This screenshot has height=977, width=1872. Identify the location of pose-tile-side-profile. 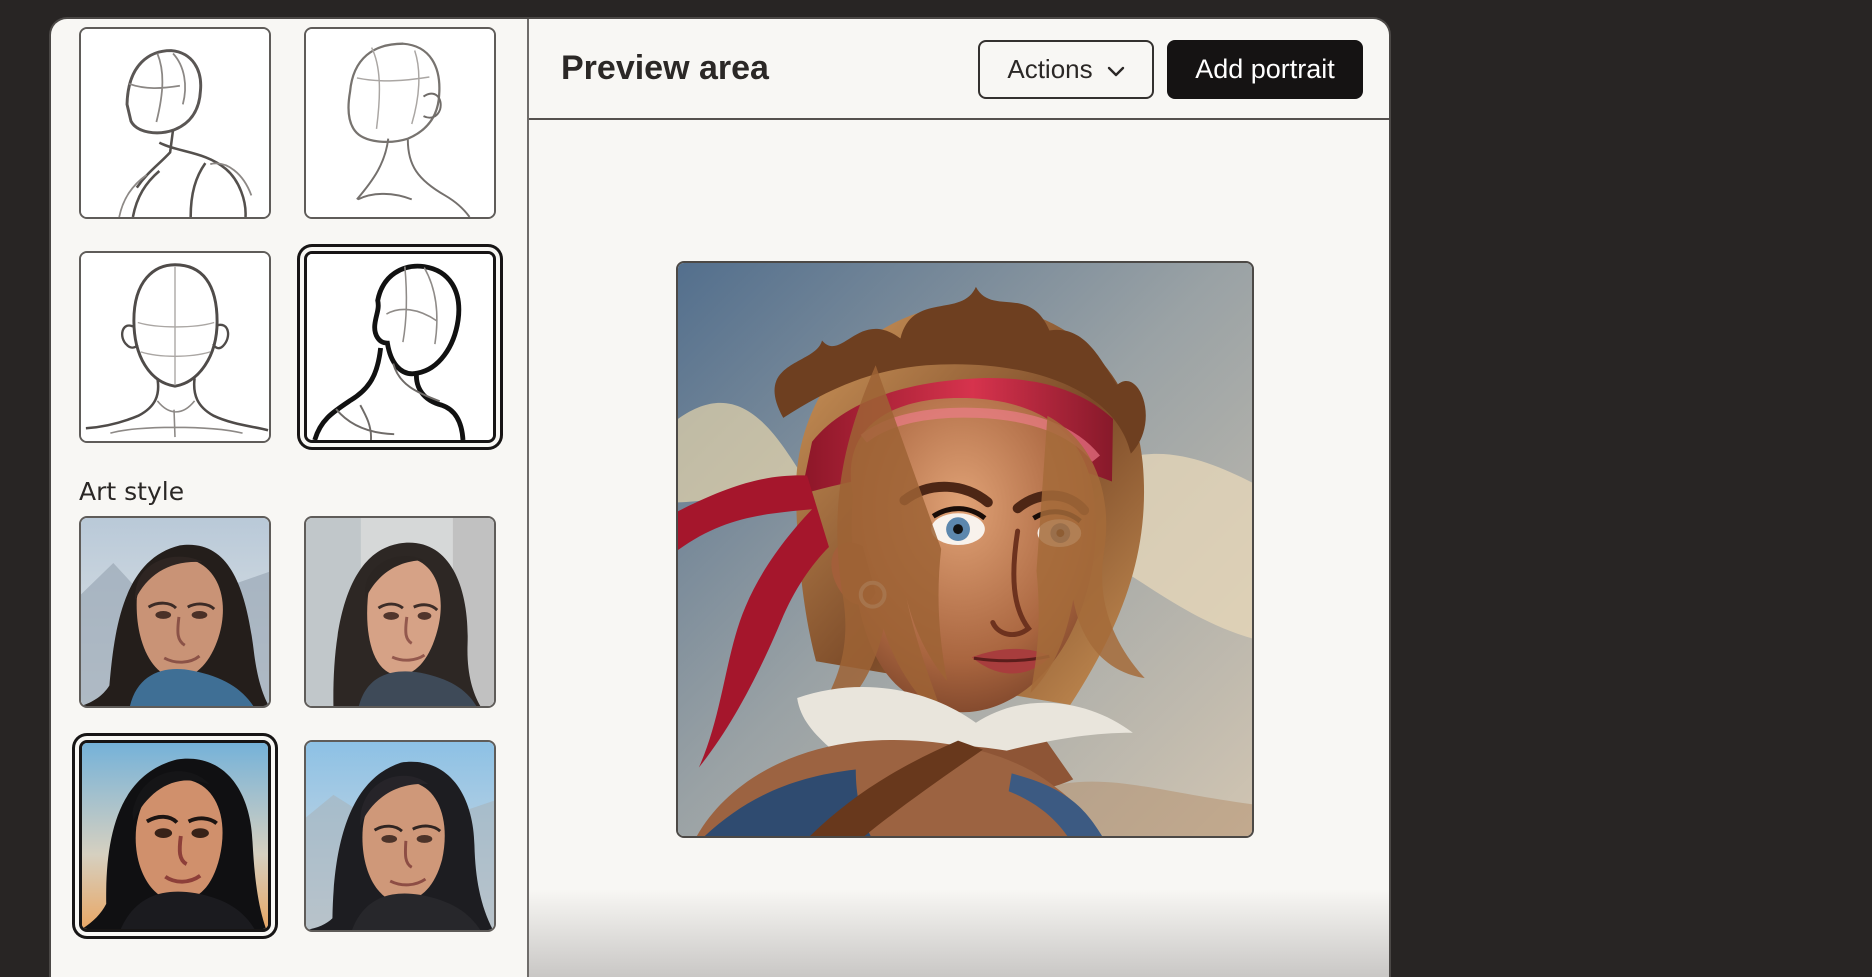
(400, 123).